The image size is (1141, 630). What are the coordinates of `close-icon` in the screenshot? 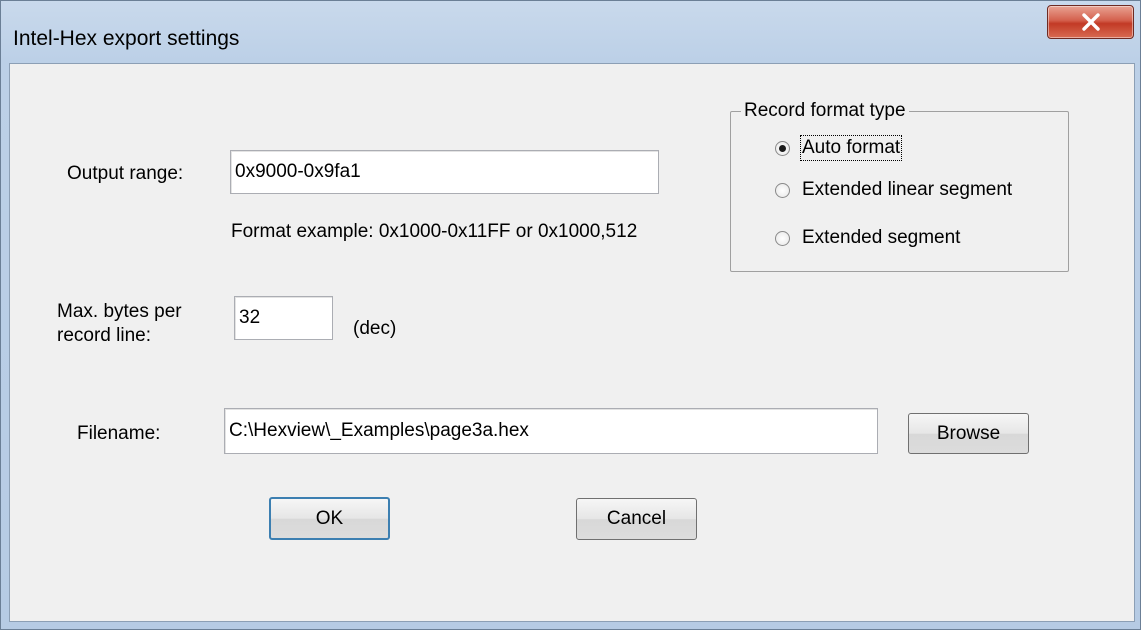 It's located at (1090, 22).